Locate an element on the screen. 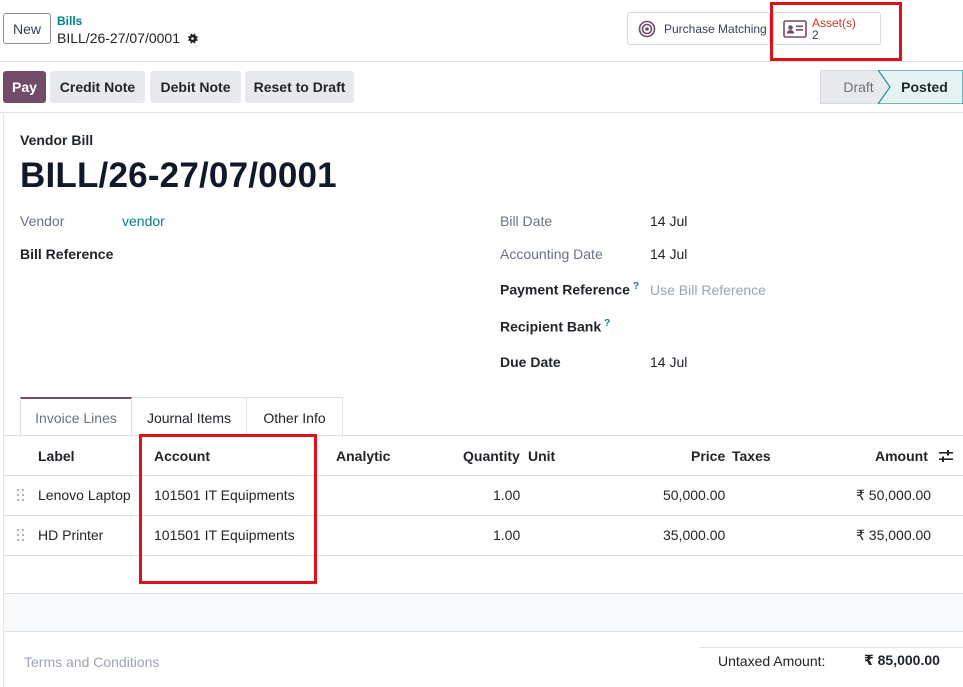 The height and width of the screenshot is (687, 963). status-bar: Draft Posted is located at coordinates (891, 87).